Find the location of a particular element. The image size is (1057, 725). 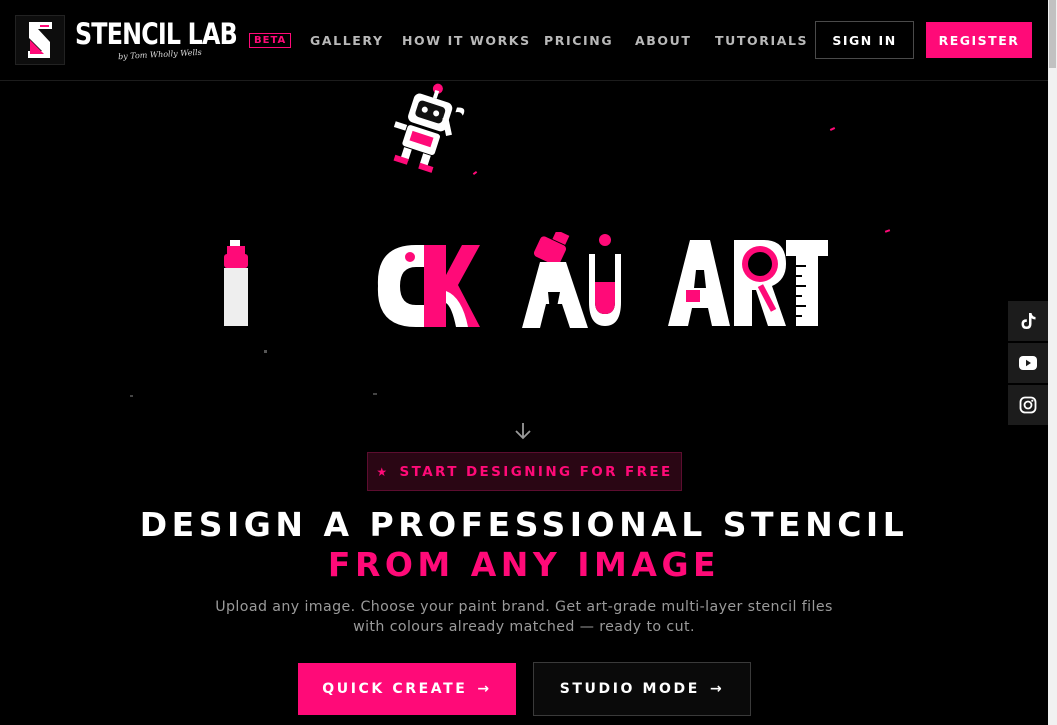

logo-icon is located at coordinates (40, 40).